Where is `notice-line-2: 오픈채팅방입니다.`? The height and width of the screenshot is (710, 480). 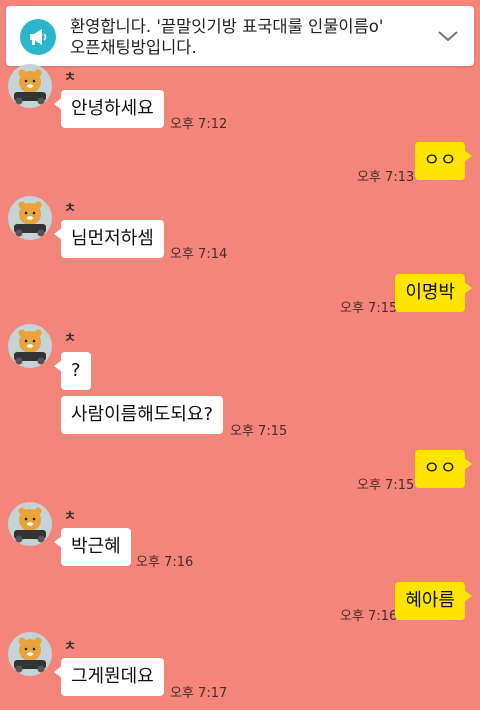 notice-line-2: 오픈채팅방입니다. is located at coordinates (133, 47).